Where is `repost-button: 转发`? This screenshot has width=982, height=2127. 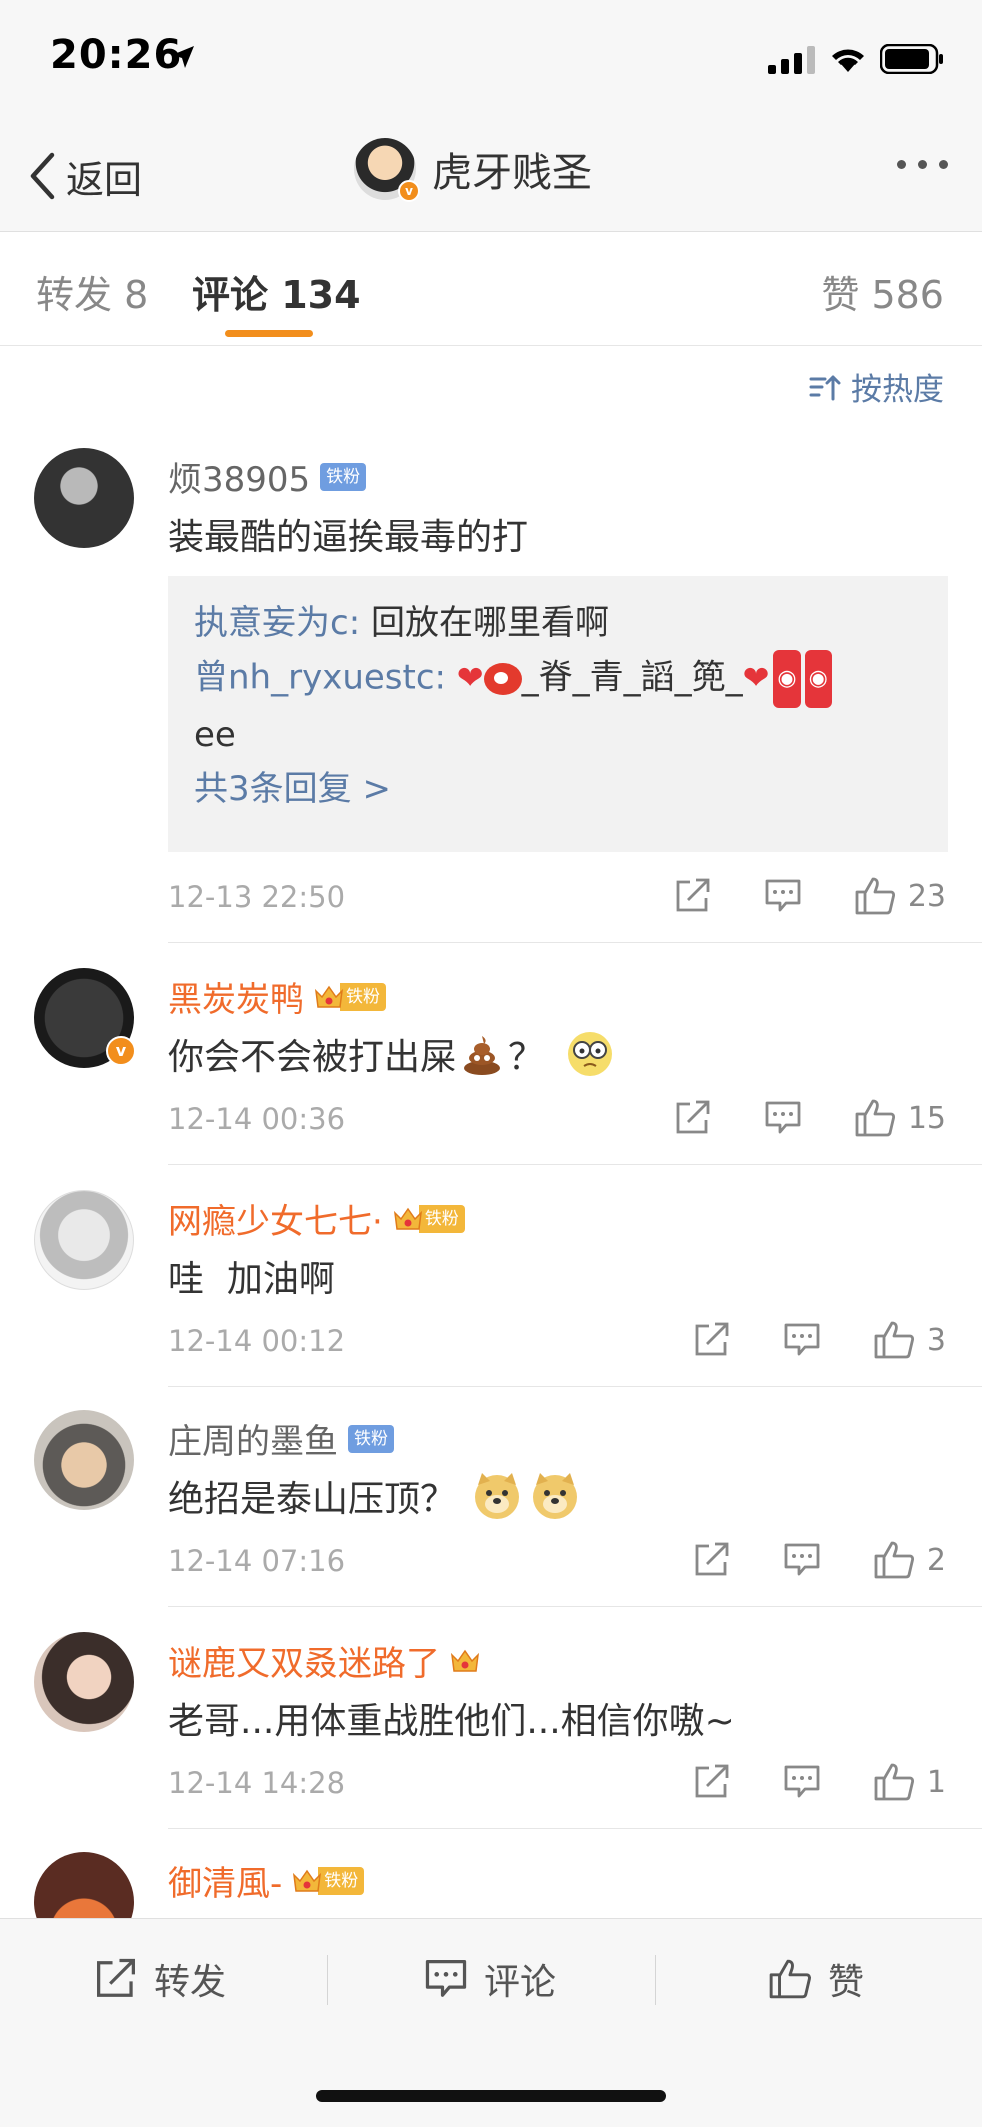 repost-button: 转发 is located at coordinates (160, 1979).